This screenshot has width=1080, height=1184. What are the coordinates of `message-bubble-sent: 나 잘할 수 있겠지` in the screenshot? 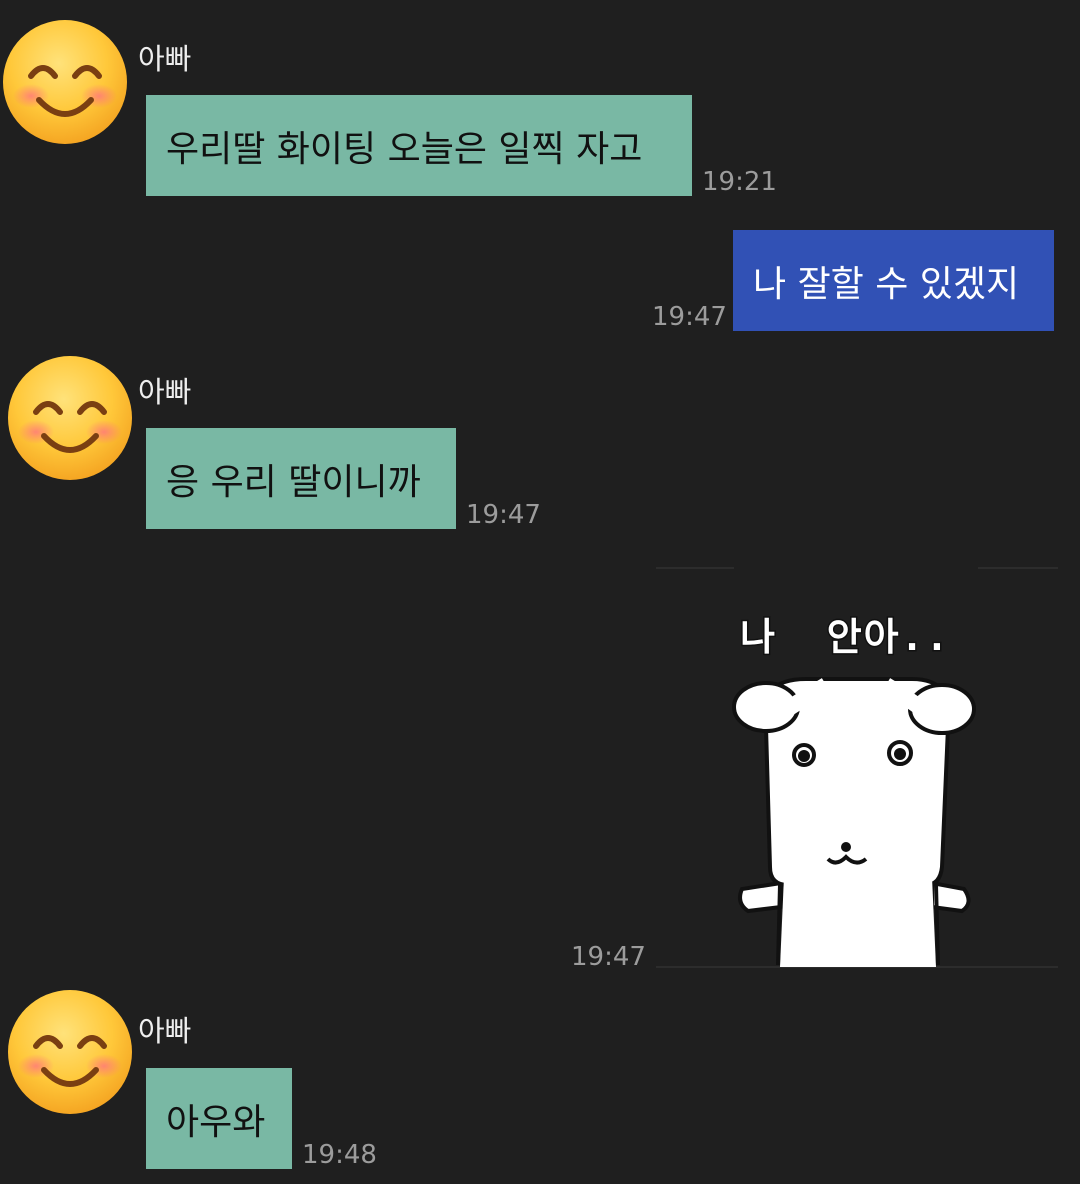 It's located at (893, 280).